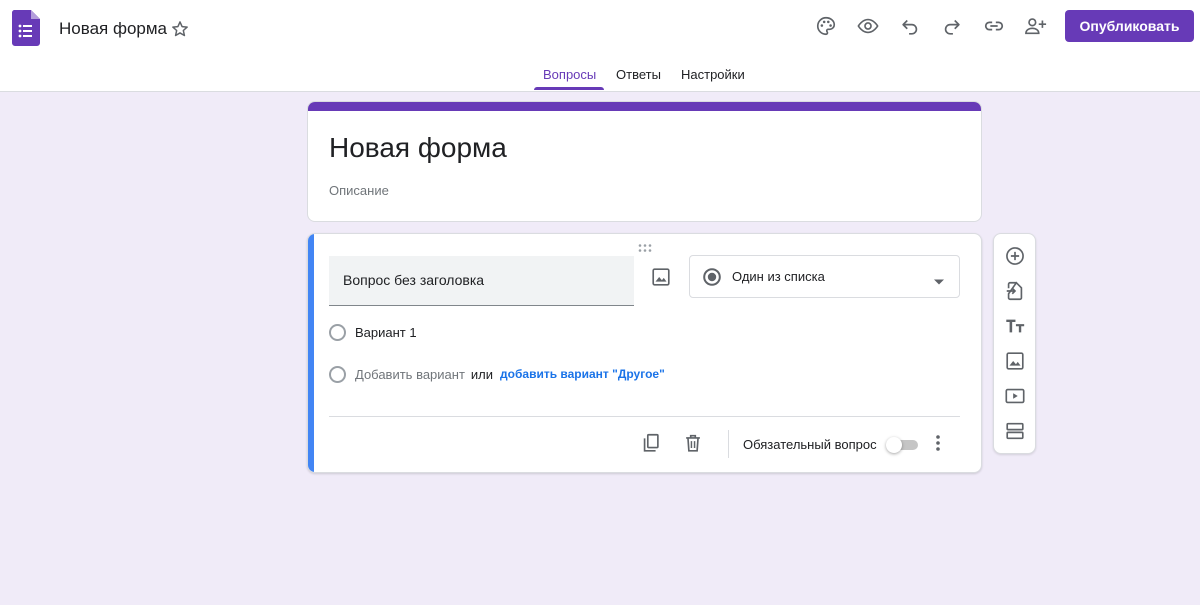  I want to click on active-tab-indicator, so click(569, 88).